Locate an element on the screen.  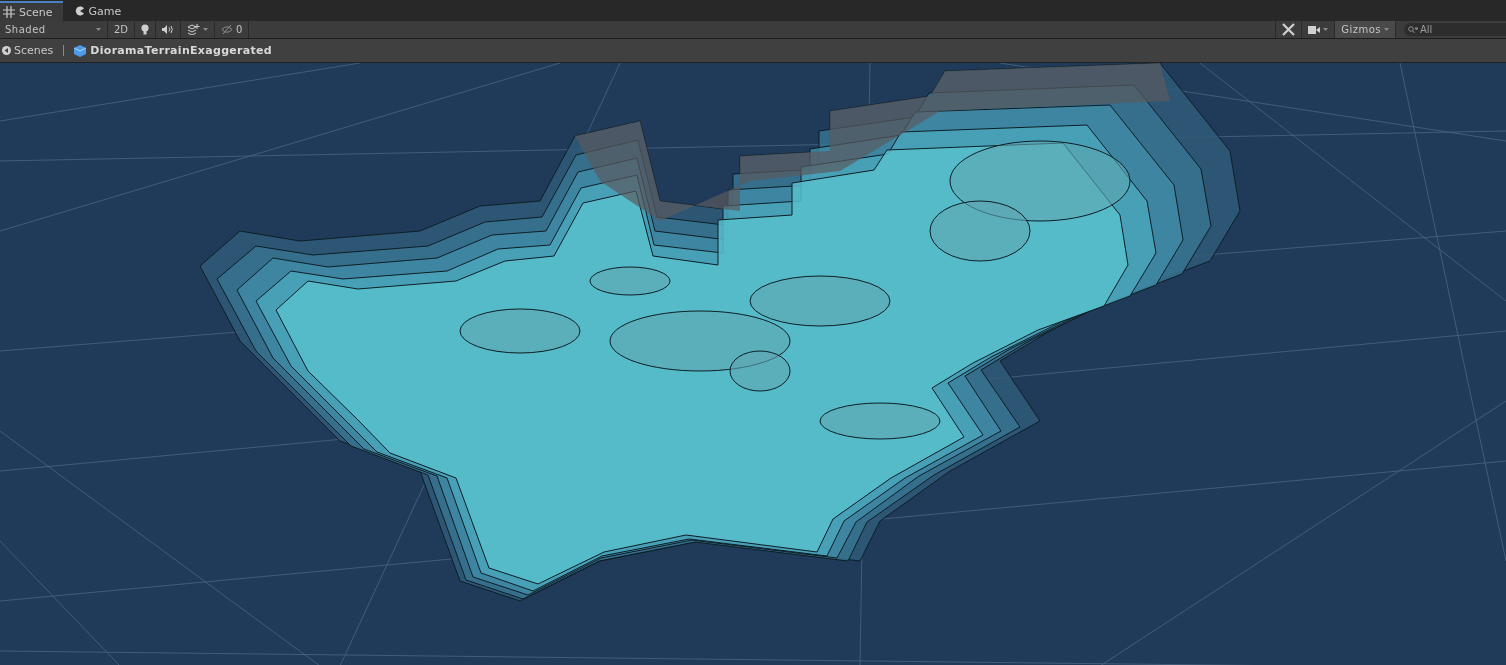
layers-icon is located at coordinates (194, 29).